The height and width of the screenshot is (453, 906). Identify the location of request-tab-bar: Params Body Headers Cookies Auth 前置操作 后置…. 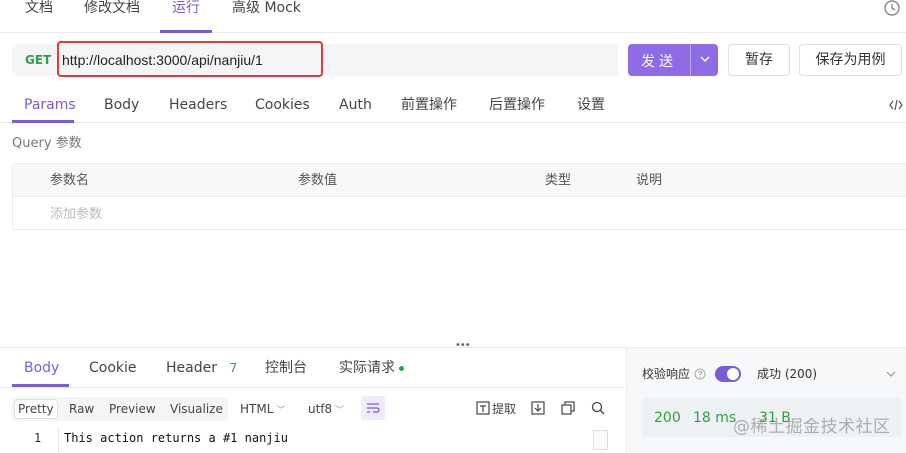
(453, 105).